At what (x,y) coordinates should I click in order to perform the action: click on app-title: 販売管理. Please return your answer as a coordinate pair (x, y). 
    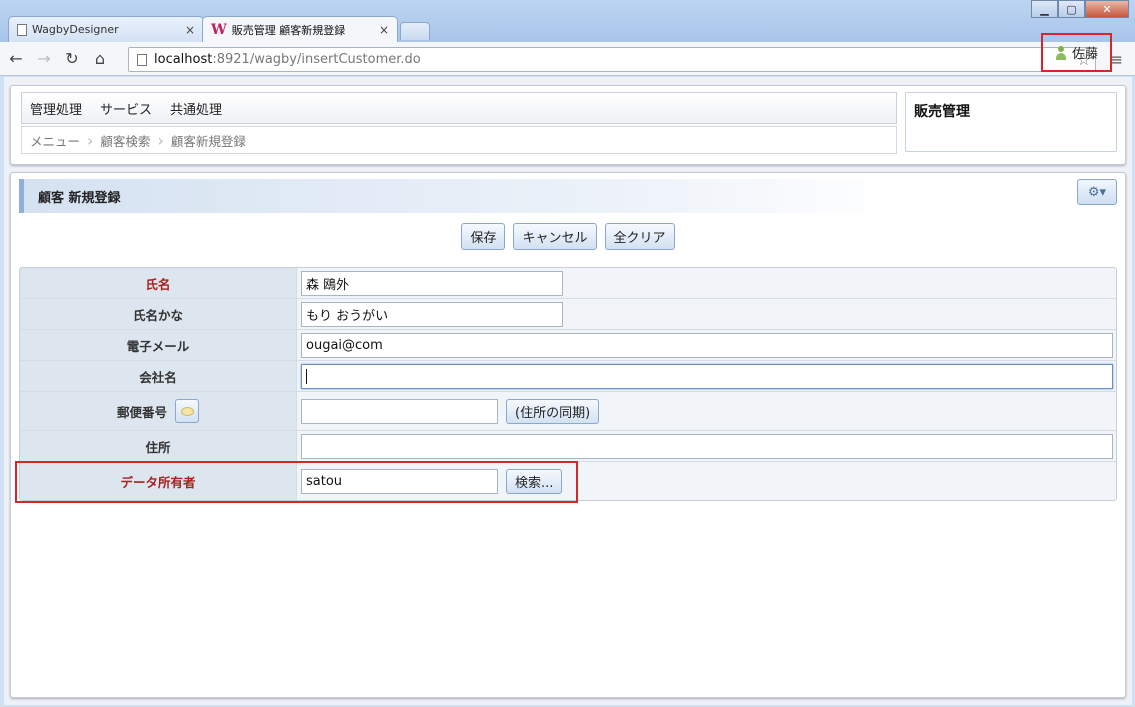
    Looking at the image, I should click on (942, 112).